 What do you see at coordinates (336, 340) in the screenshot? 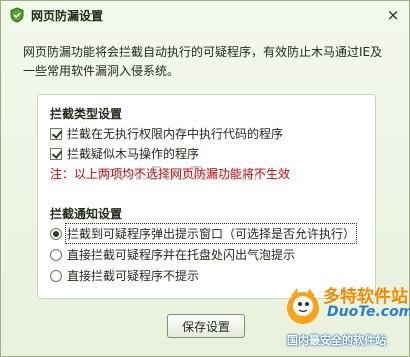
I see `brand-slogan: 国内最安全的软件站` at bounding box center [336, 340].